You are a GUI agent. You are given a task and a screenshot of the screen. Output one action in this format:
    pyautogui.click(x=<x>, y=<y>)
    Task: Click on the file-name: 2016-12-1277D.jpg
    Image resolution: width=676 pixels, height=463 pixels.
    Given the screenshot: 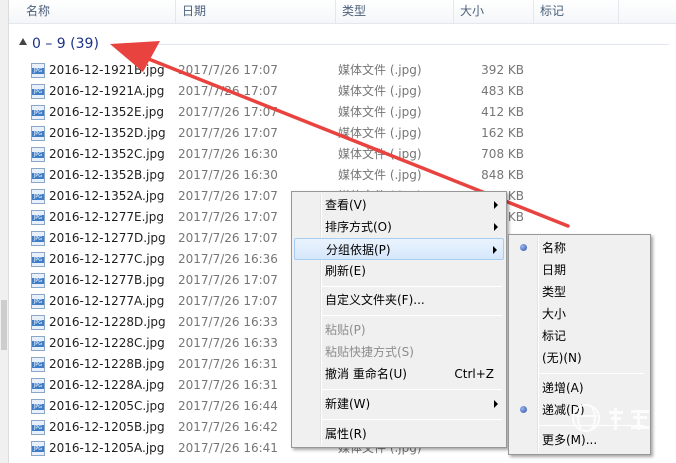 What is the action you would take?
    pyautogui.click(x=107, y=238)
    